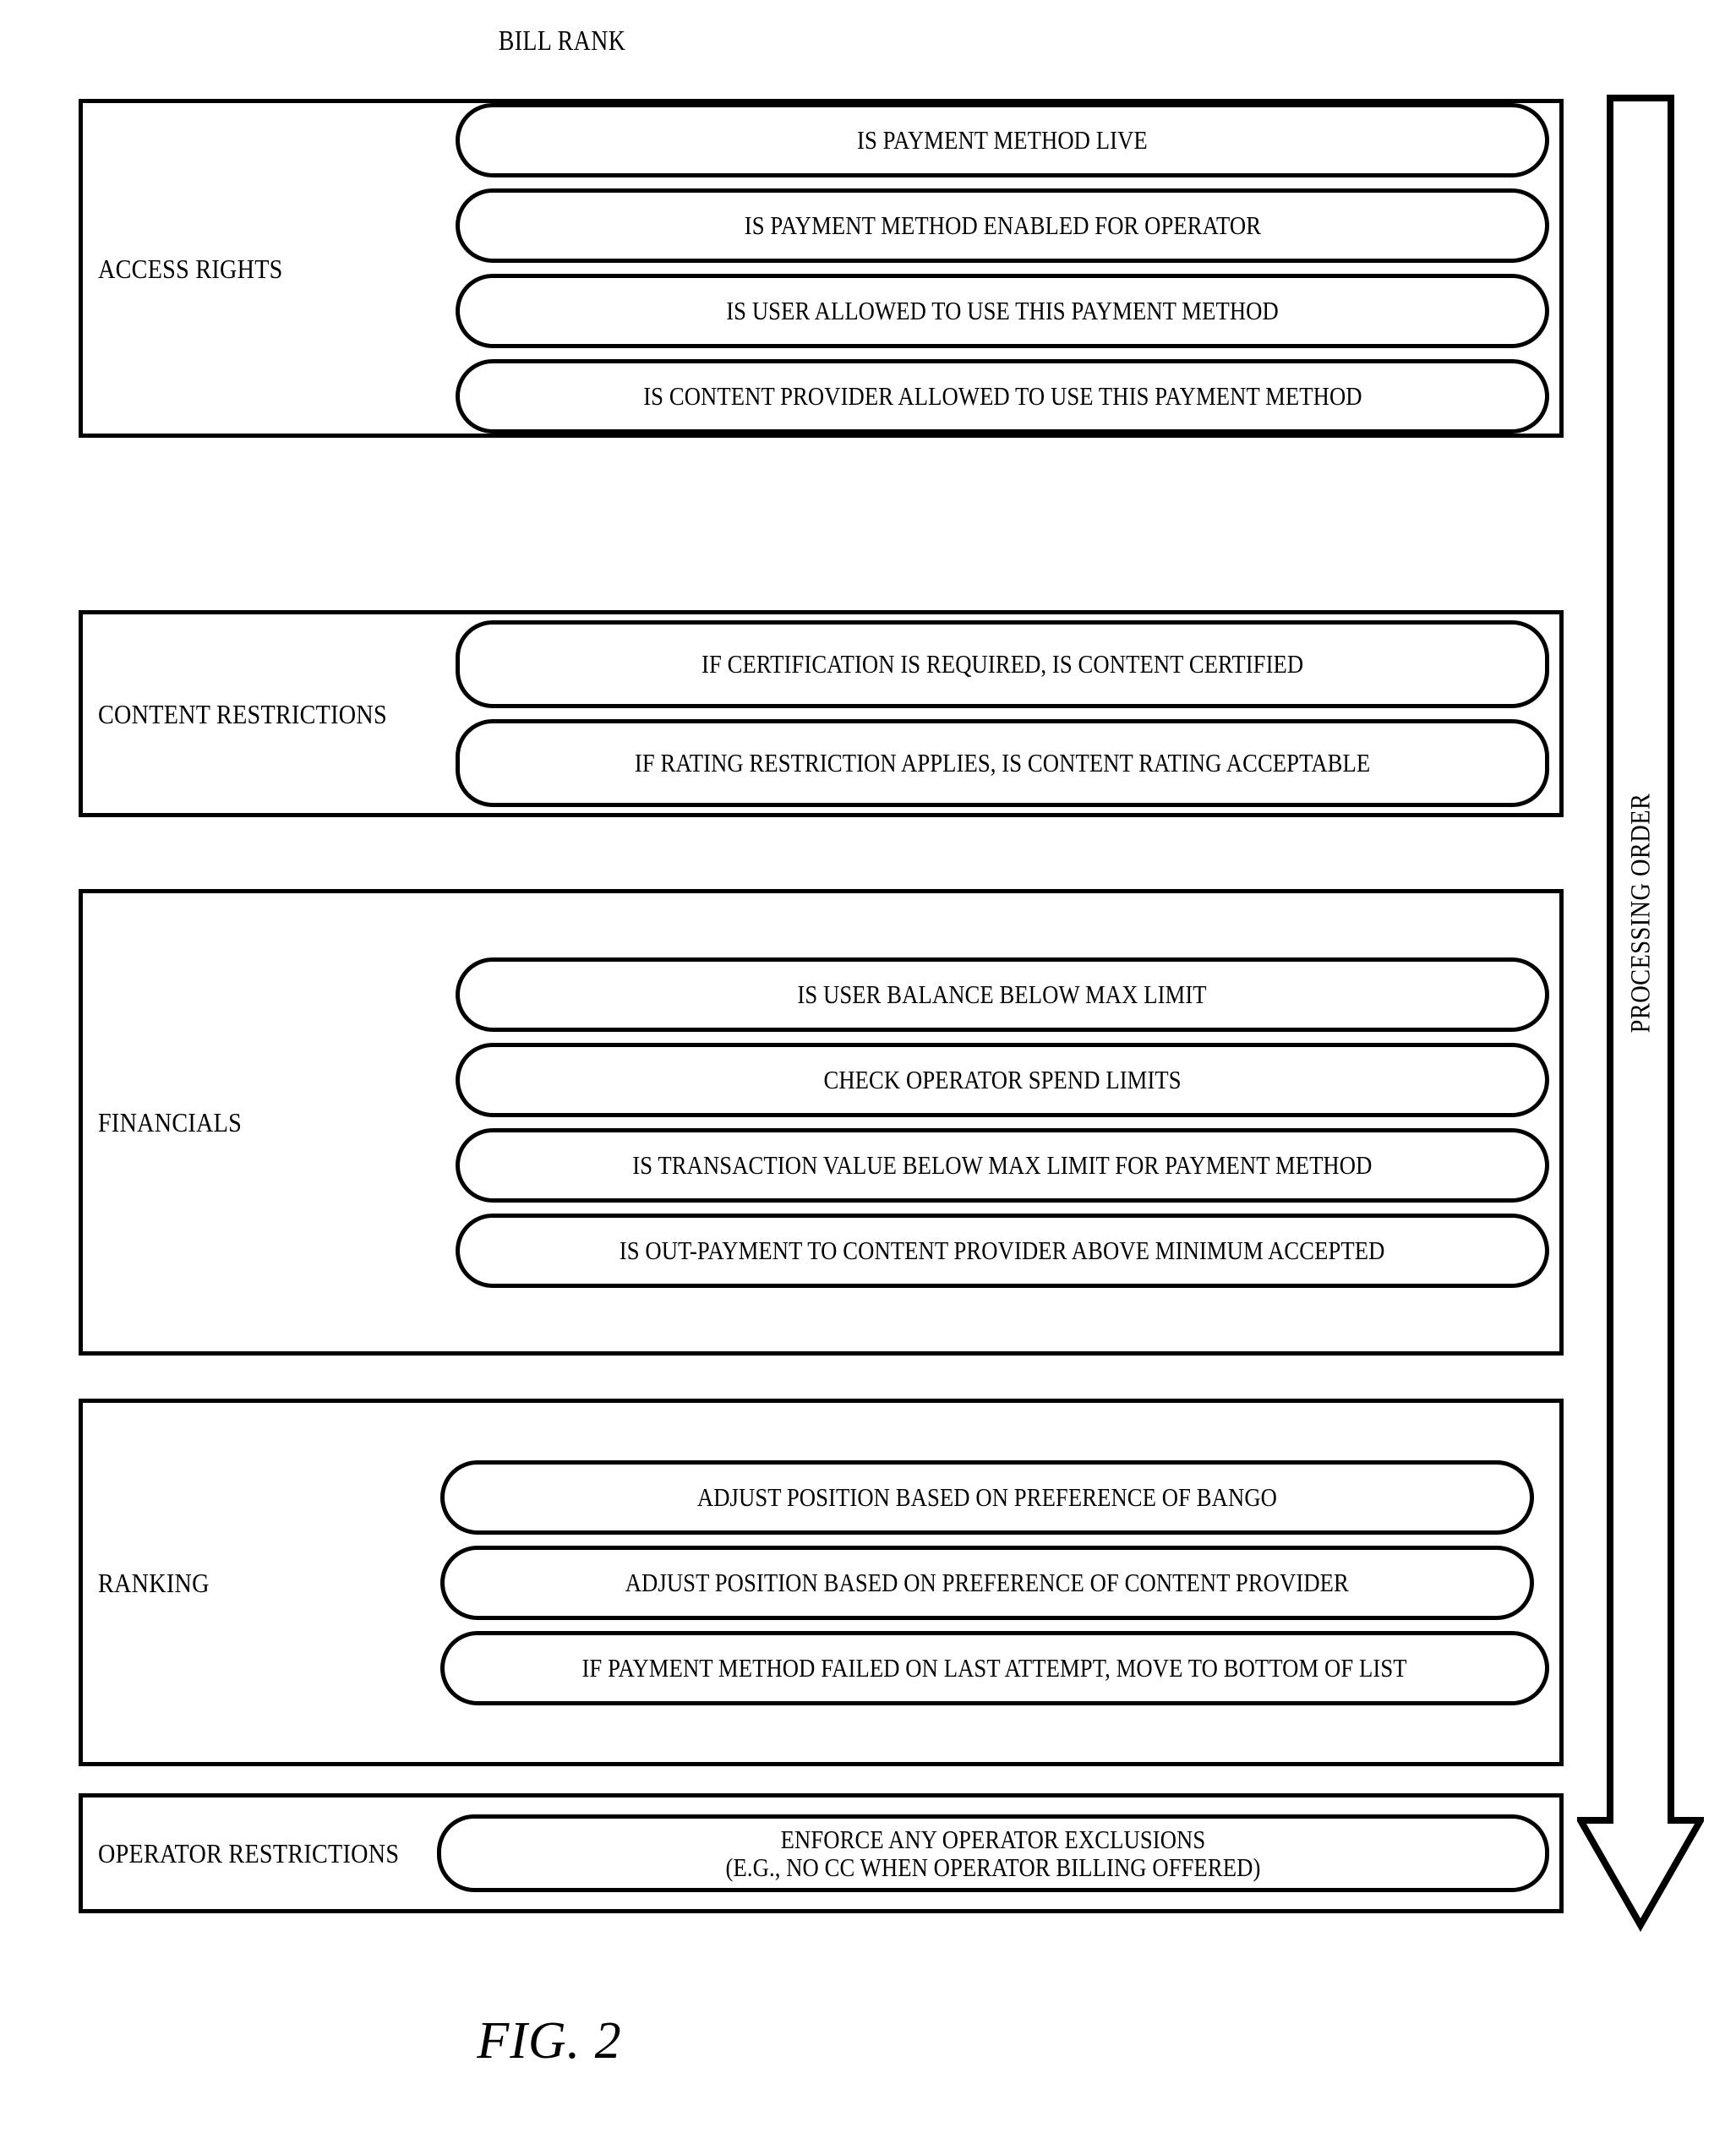  I want to click on section-label-content-restrictions: CONTENT RESTRICTIONS, so click(242, 713).